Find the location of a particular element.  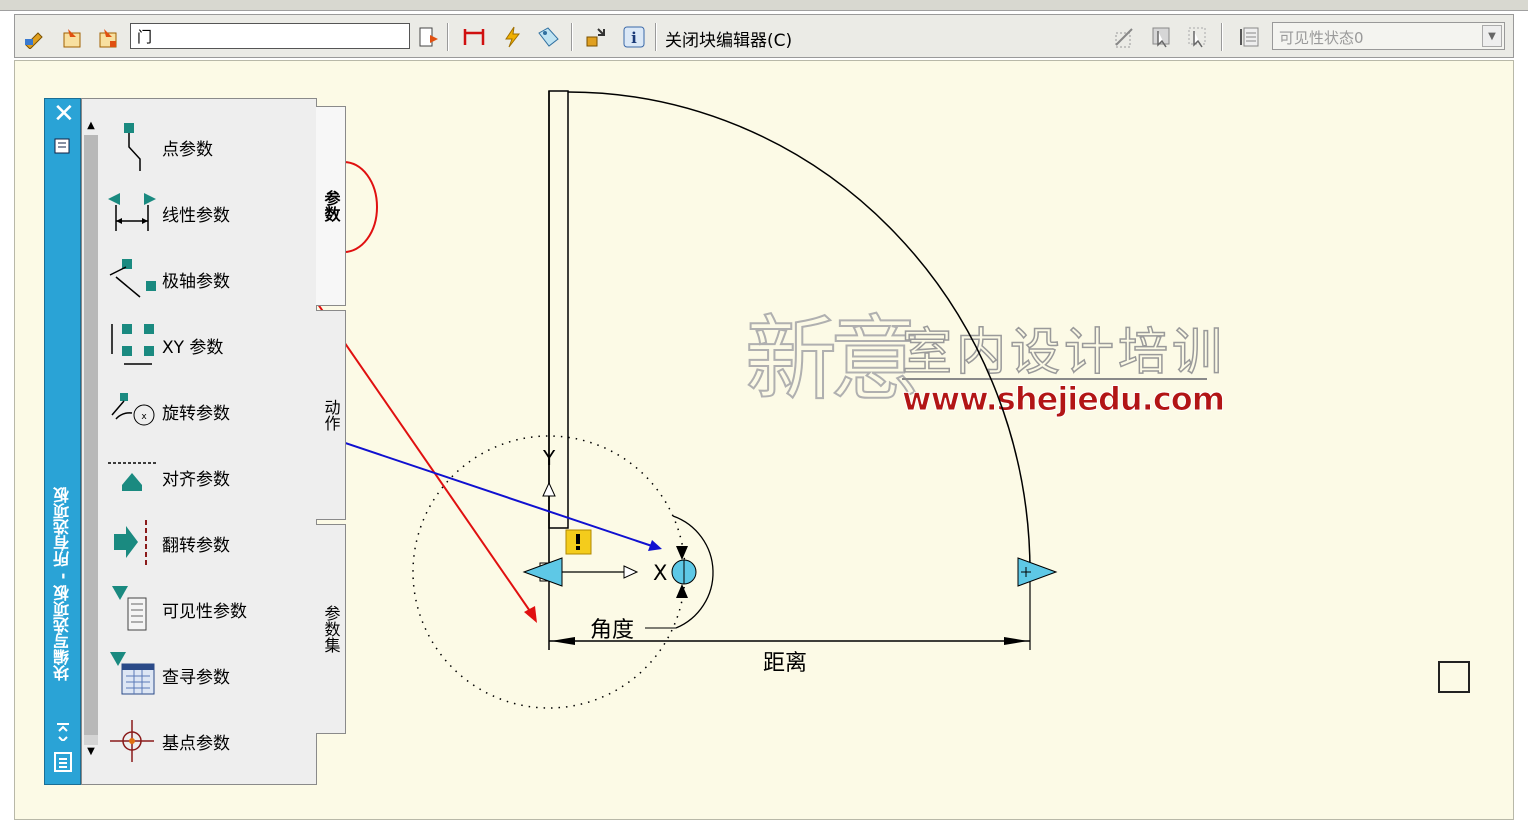

svg-text: x is located at coordinates (144, 417).